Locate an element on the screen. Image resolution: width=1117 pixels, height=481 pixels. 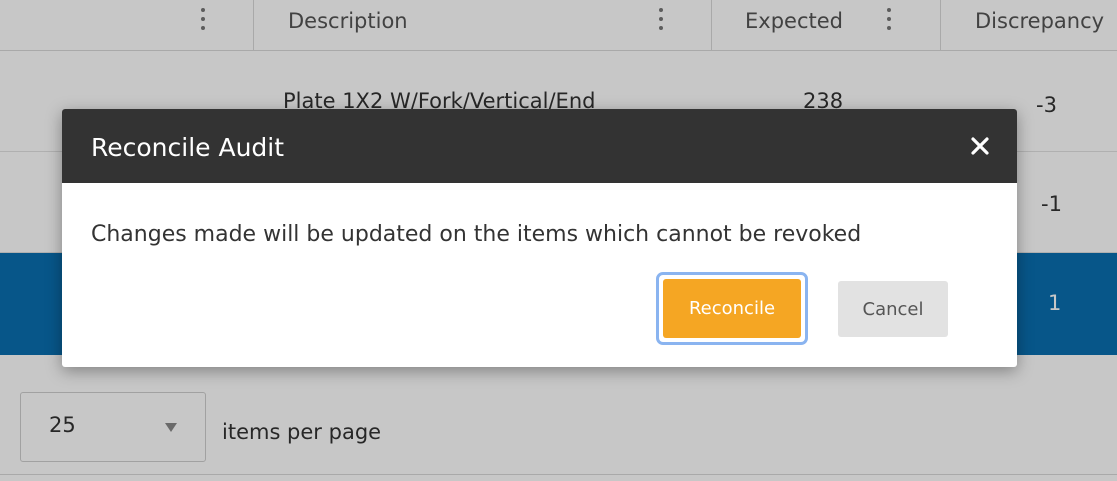
reconcile-button: Reconcile is located at coordinates (732, 308).